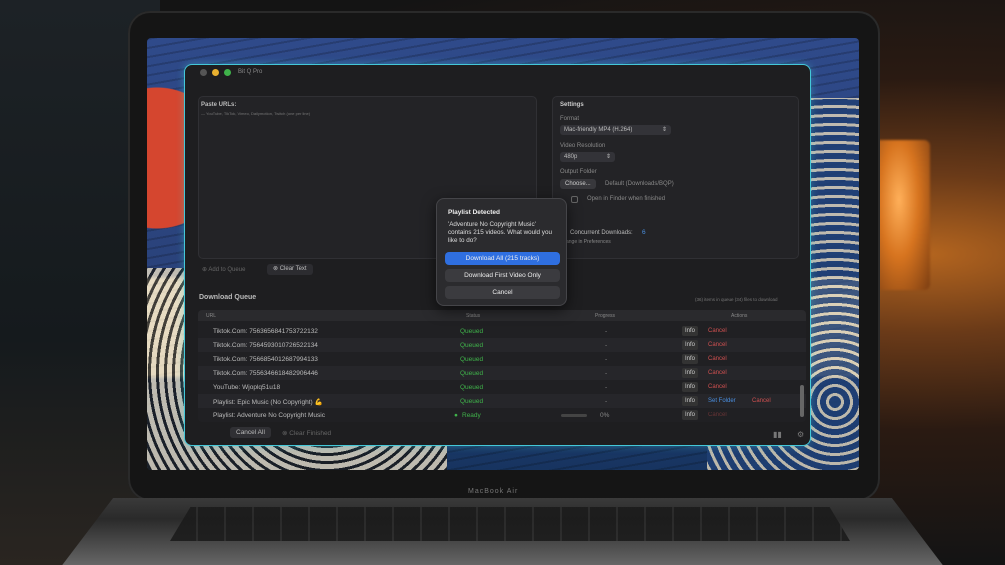 This screenshot has width=1005, height=565. What do you see at coordinates (802, 401) in the screenshot?
I see `table-scrollbar` at bounding box center [802, 401].